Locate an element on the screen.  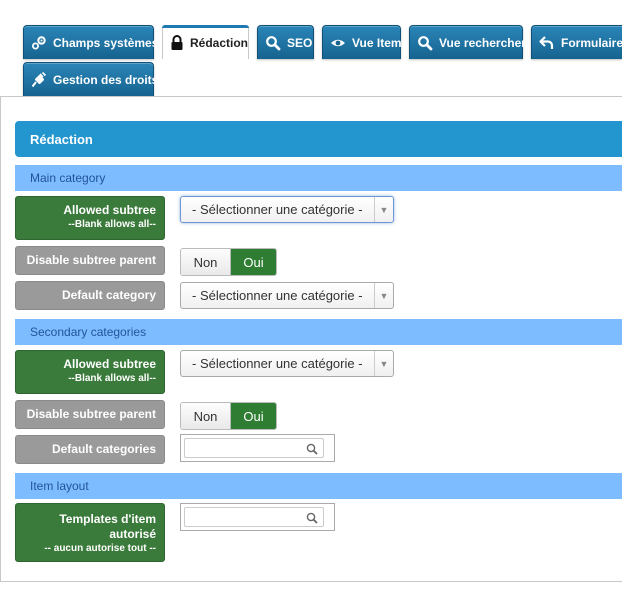
default-categories-input is located at coordinates (244, 449).